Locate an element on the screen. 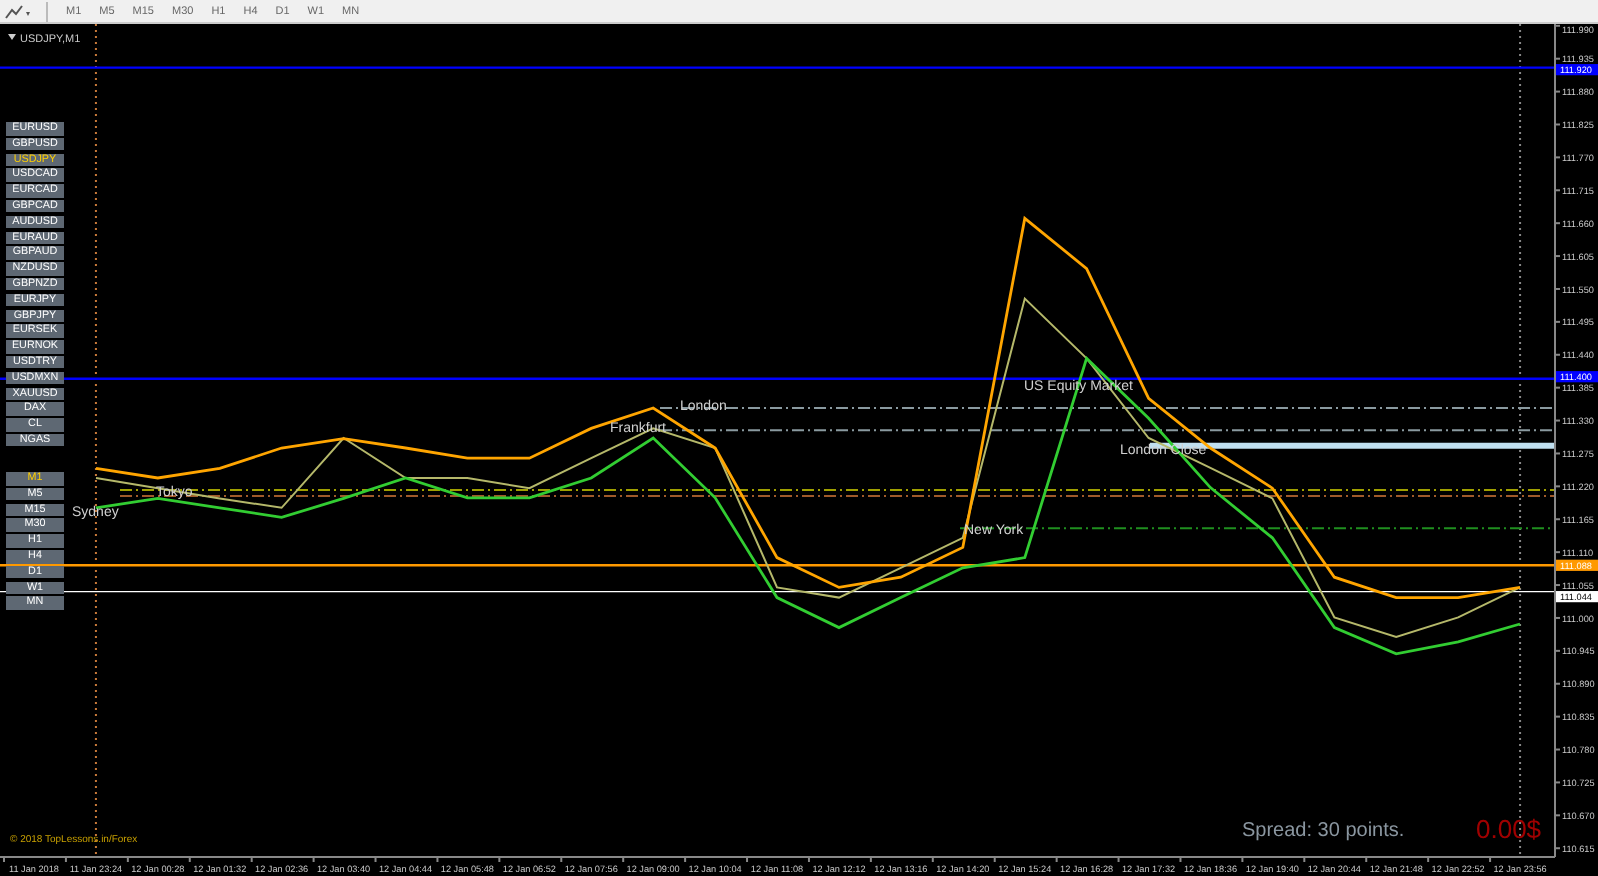  dropdown-icon is located at coordinates (12, 37).